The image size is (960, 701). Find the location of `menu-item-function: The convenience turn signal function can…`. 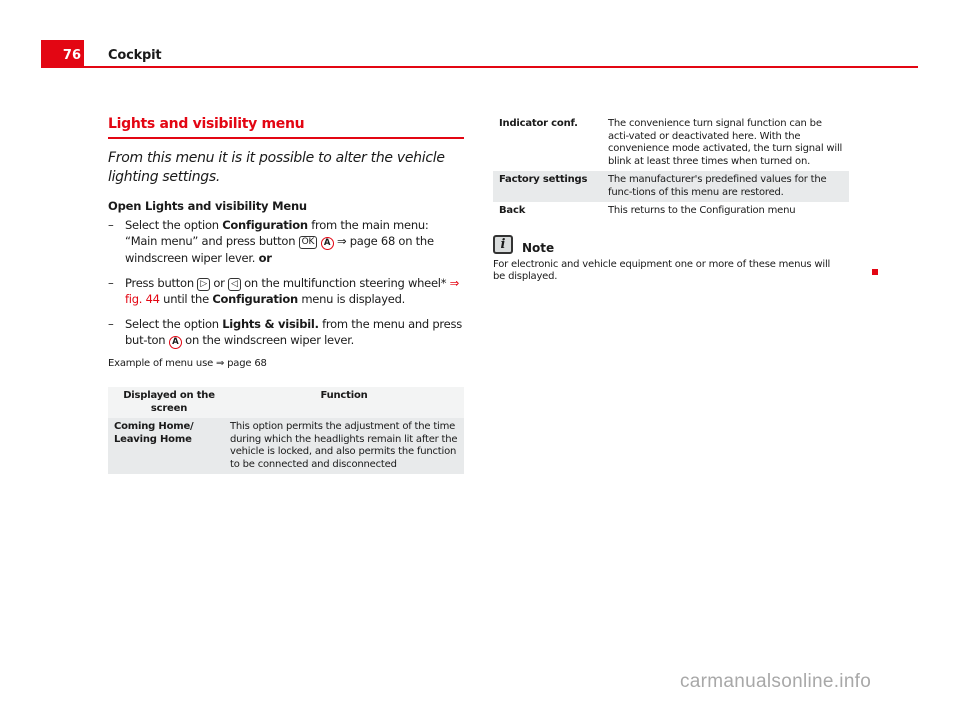

menu-item-function: The convenience turn signal function can… is located at coordinates (725, 142).